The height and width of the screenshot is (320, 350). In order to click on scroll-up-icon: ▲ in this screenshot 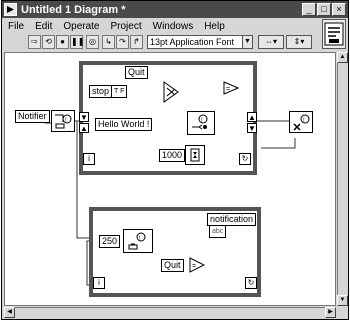, I will do `click(342, 57)`.